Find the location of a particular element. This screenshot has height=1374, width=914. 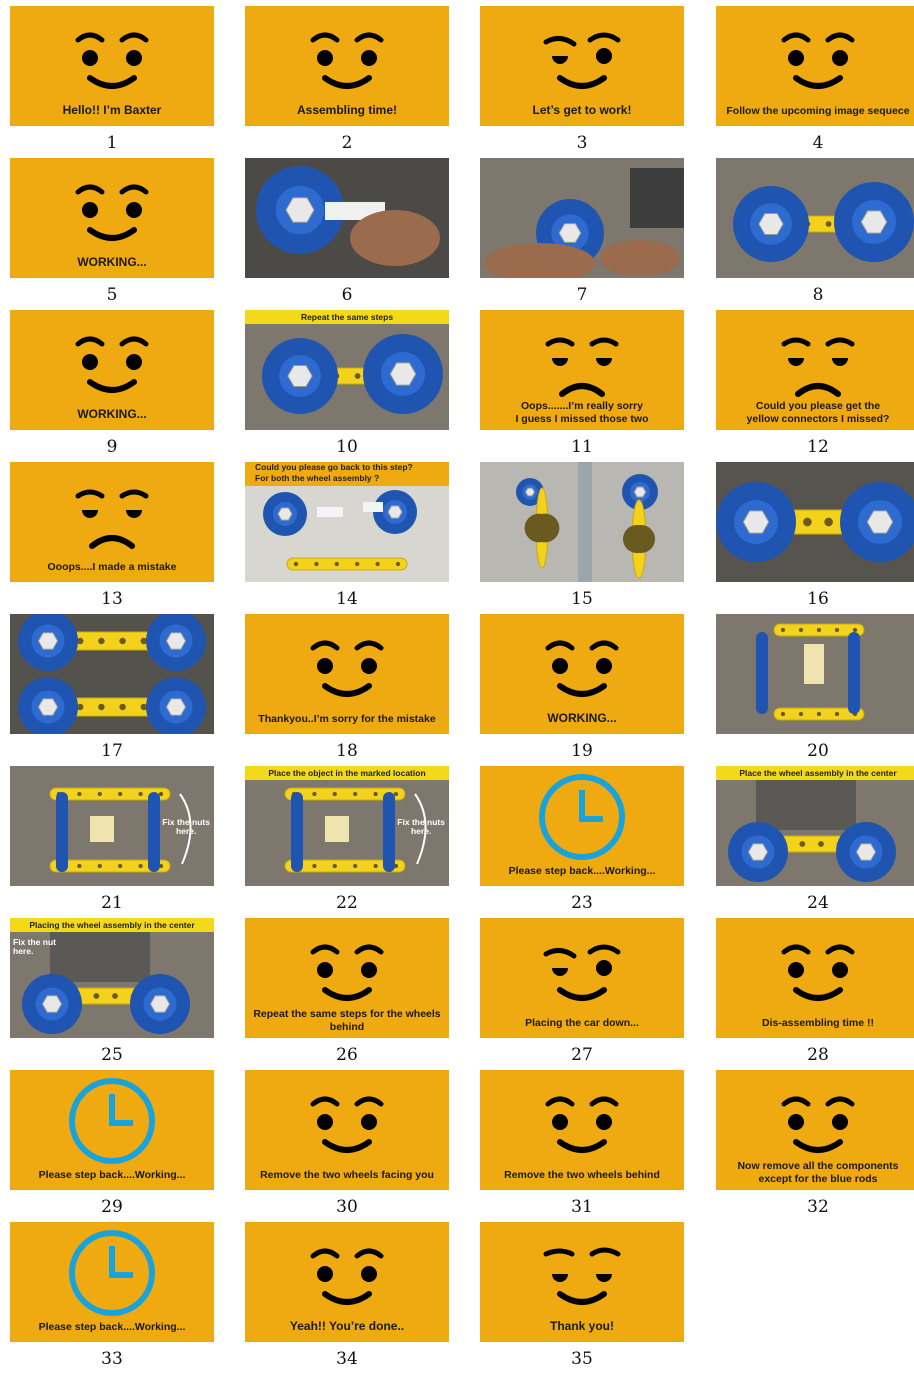

frame-8: 8 is located at coordinates (815, 234).